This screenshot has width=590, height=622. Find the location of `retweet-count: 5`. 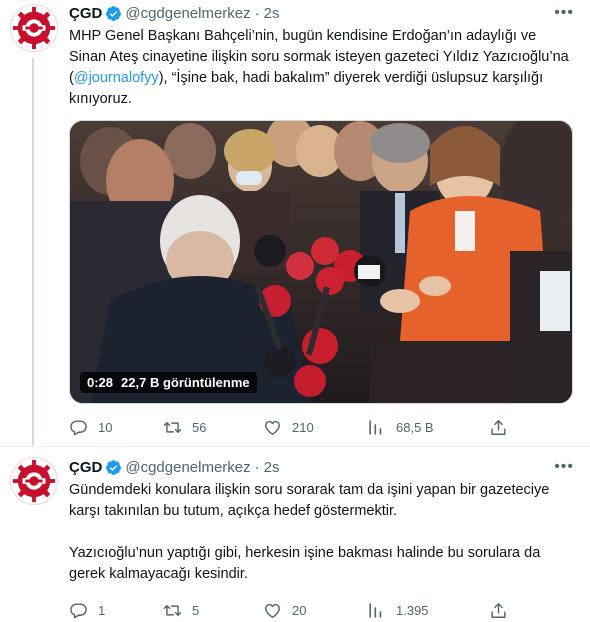

retweet-count: 5 is located at coordinates (196, 610).